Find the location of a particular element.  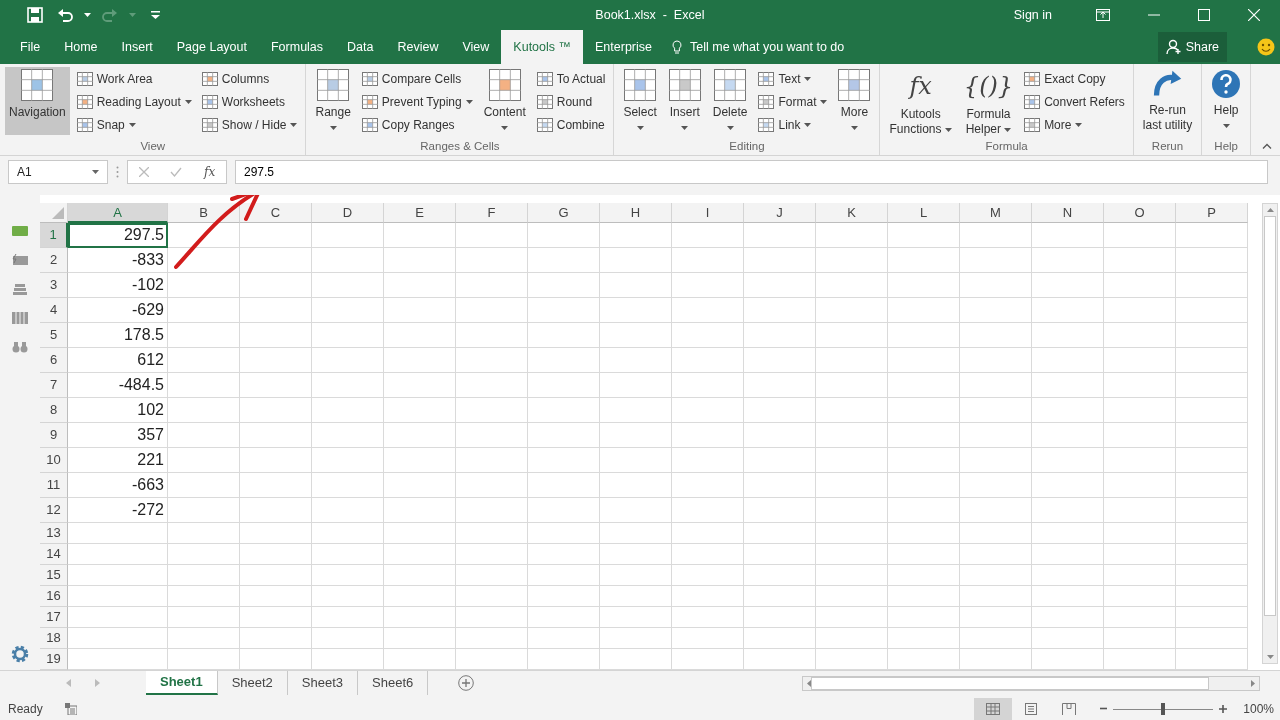

row-header: 11 is located at coordinates (54, 485).